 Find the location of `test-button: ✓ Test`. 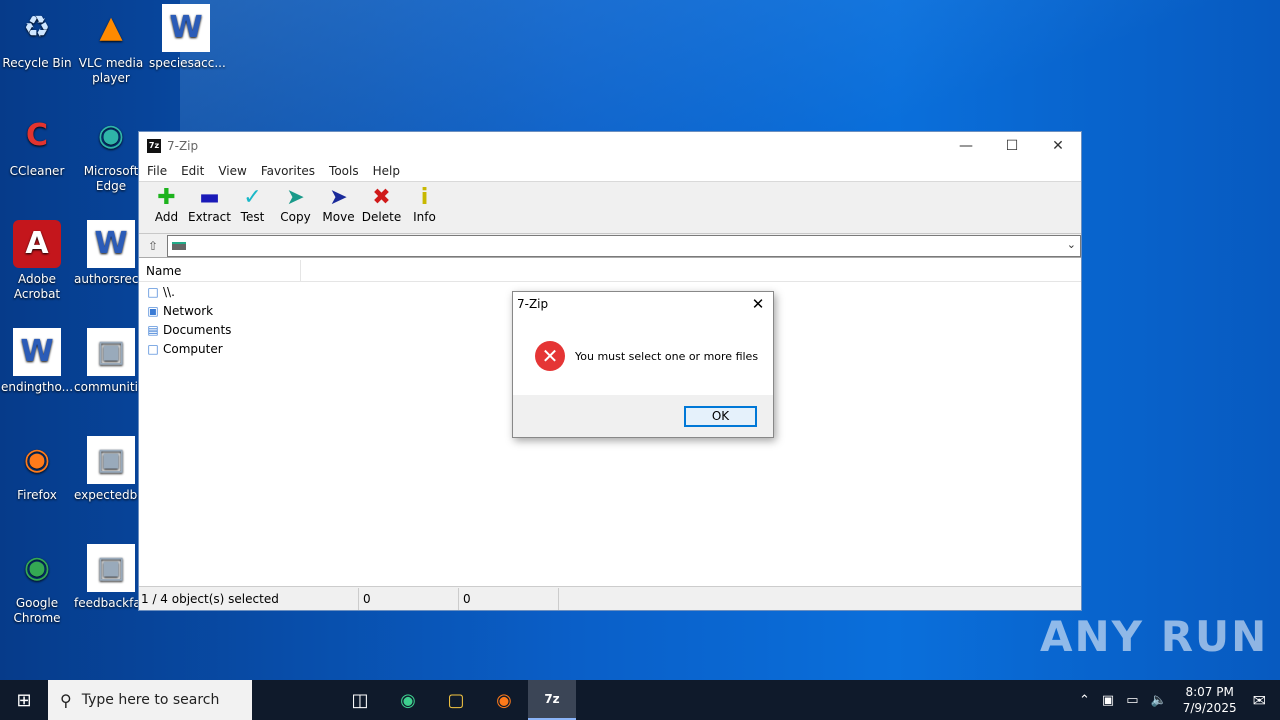

test-button: ✓ Test is located at coordinates (252, 205).